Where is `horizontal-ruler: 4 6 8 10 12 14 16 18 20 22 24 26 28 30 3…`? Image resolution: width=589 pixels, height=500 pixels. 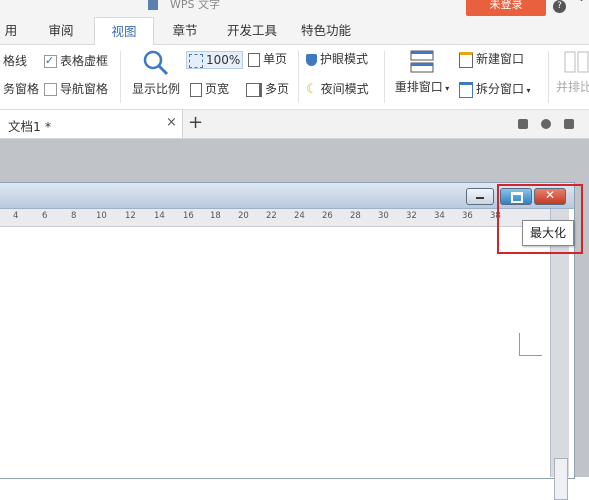
horizontal-ruler: 4 6 8 10 12 14 16 18 20 22 24 26 28 30 3… is located at coordinates (275, 218).